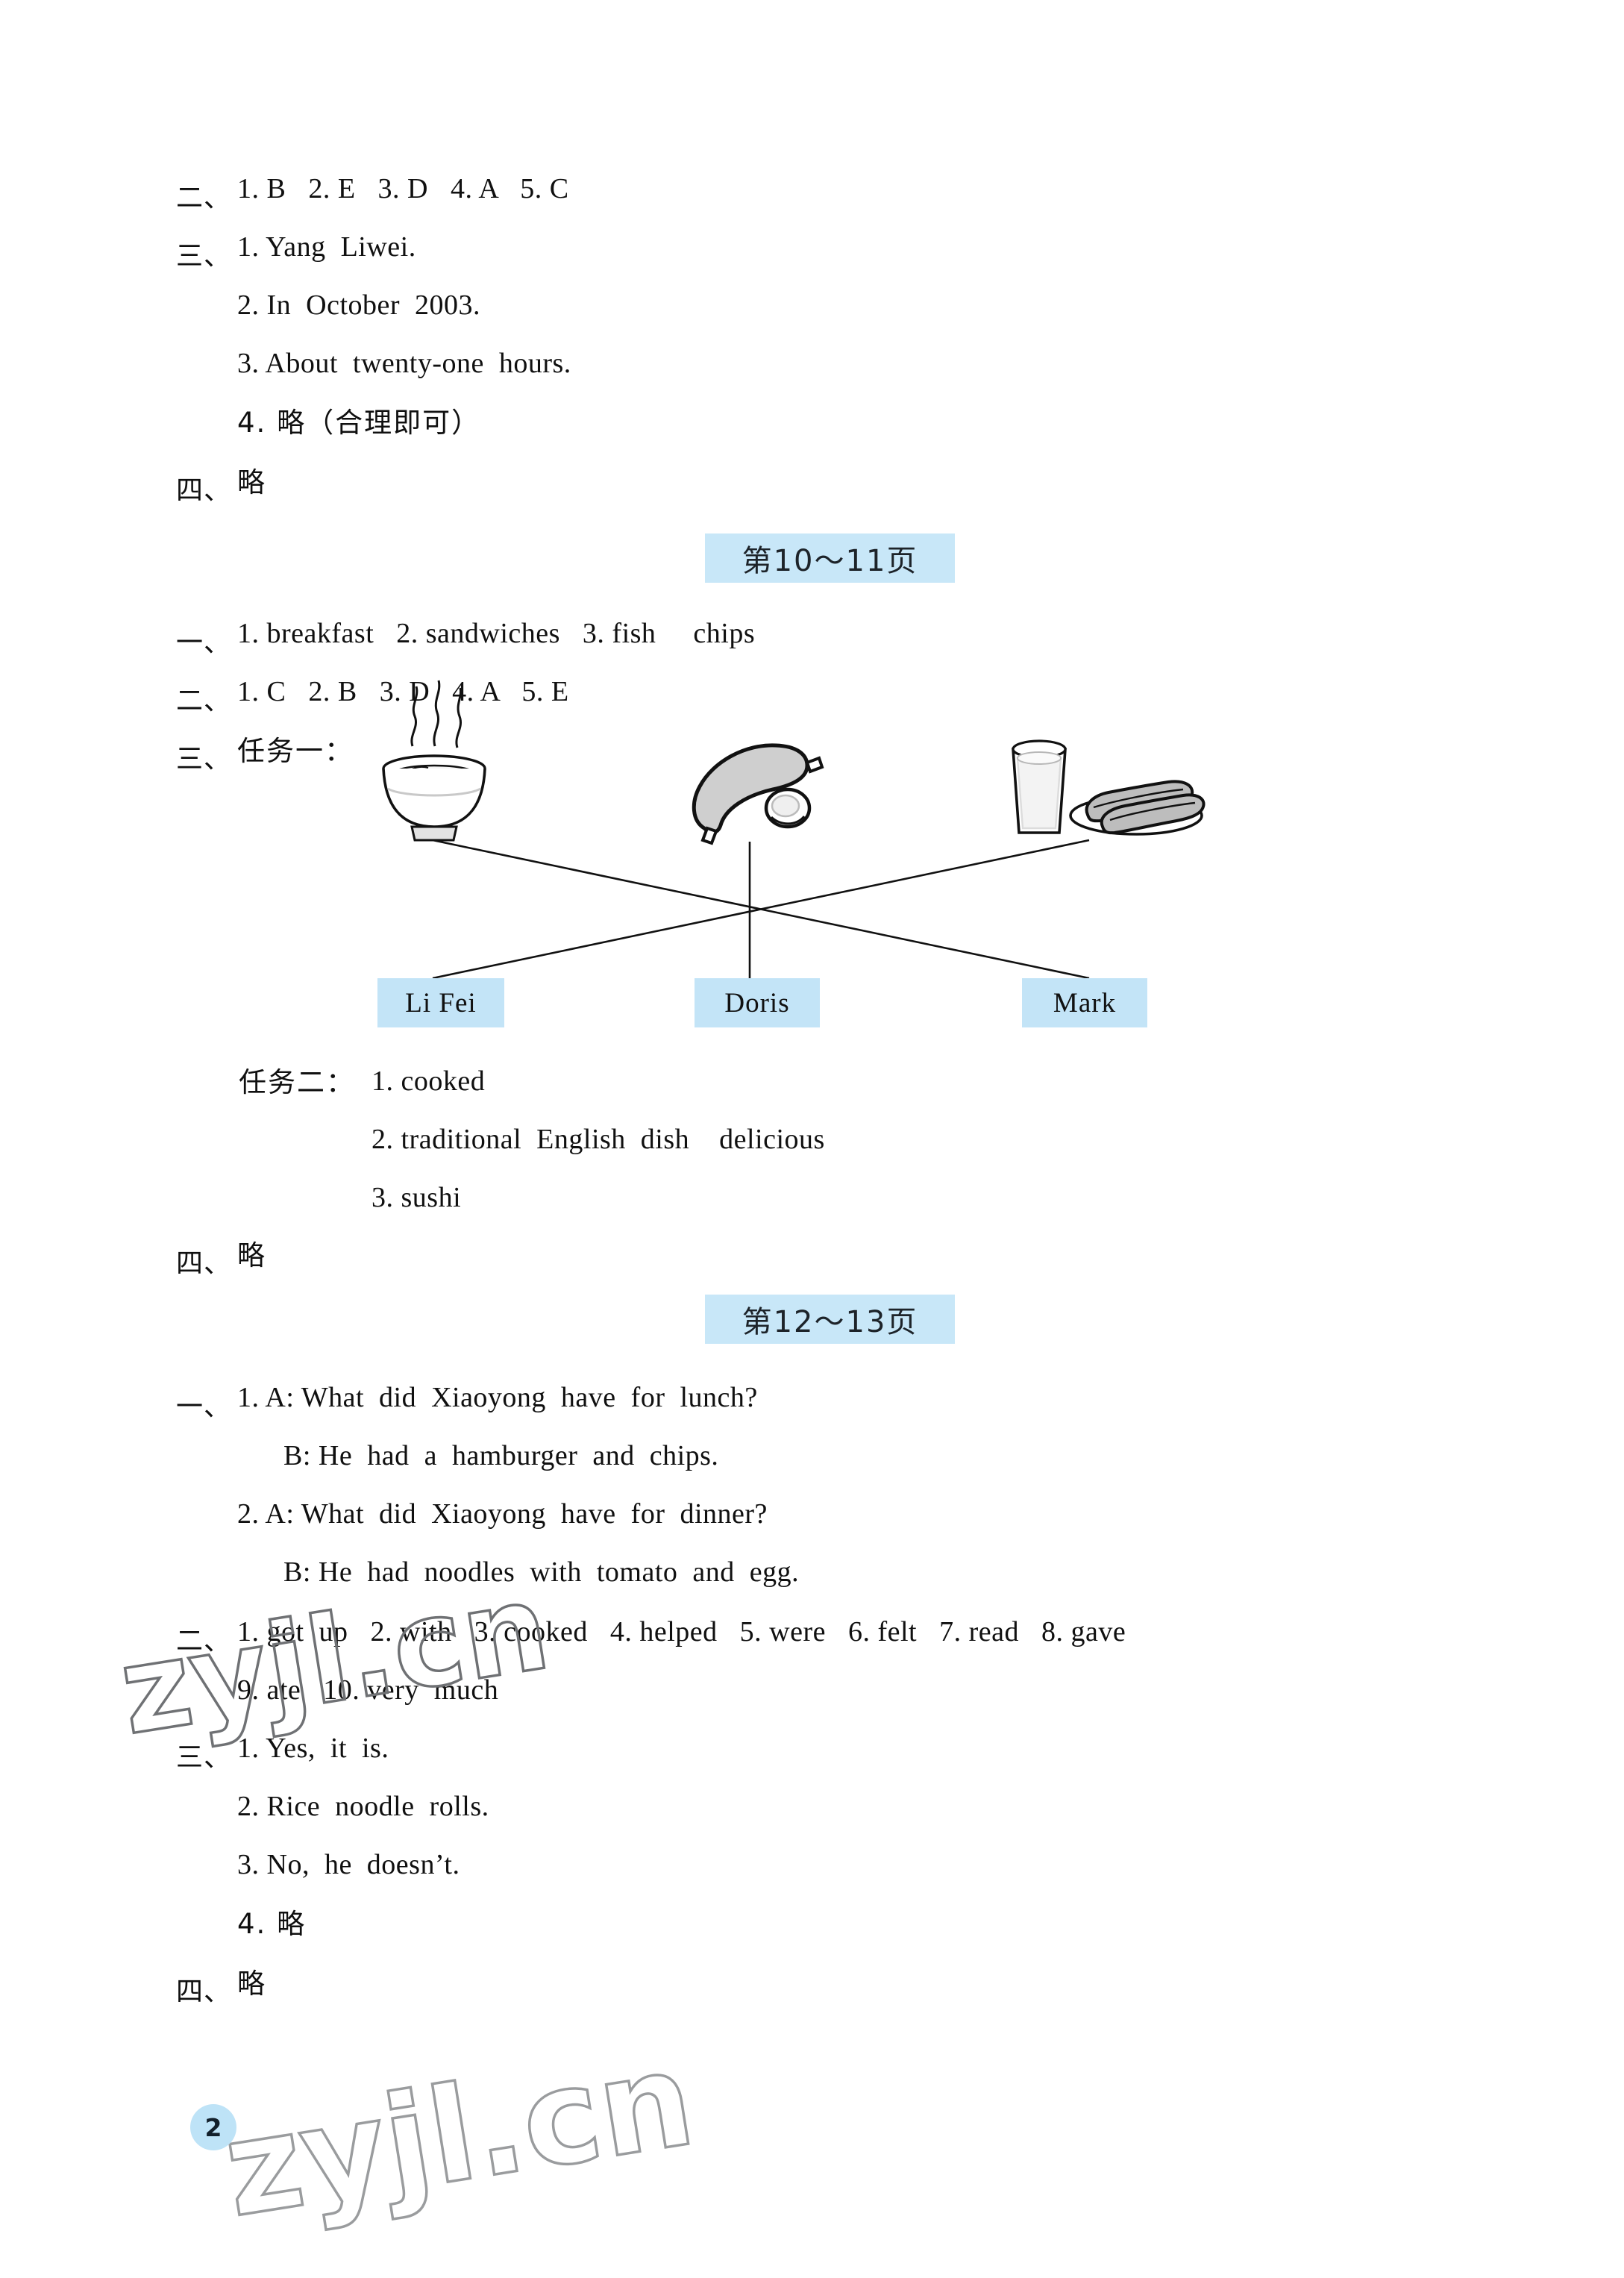 The image size is (1624, 2278). Describe the element at coordinates (403, 188) in the screenshot. I see `answer-line-2: 1. B 2. E 3. D 4. A 5. C` at that location.